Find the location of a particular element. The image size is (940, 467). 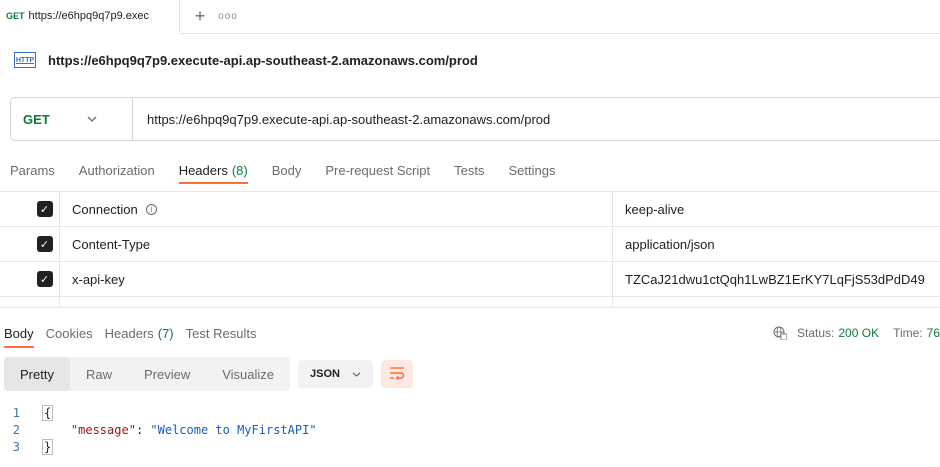

url-input is located at coordinates (536, 119).